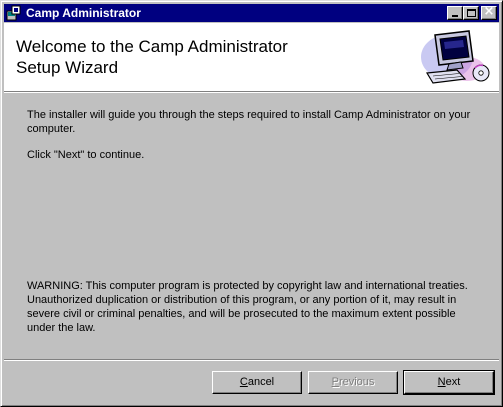 The image size is (503, 407). I want to click on computer-setup-icon, so click(455, 57).